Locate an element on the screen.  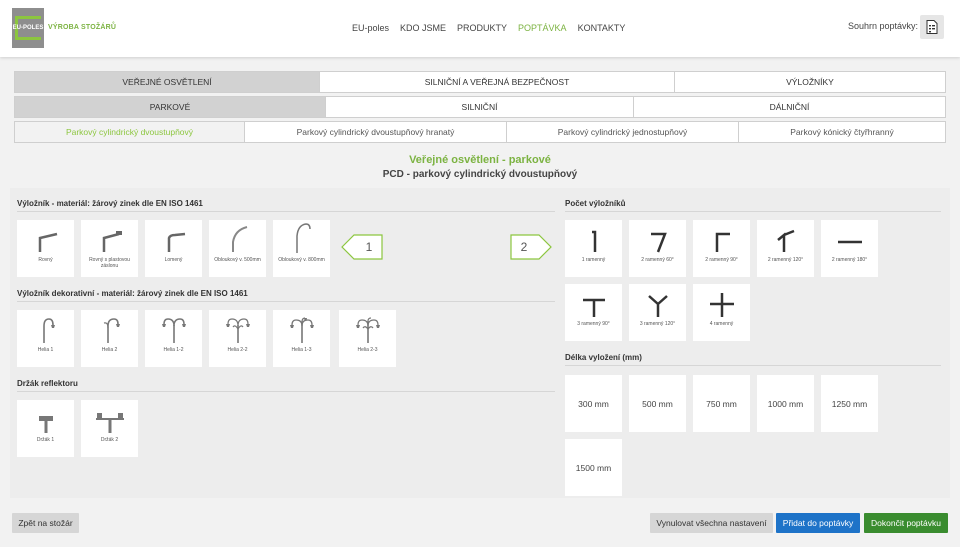
count-option-2-90: 2 ramenný 90° is located at coordinates (721, 248).